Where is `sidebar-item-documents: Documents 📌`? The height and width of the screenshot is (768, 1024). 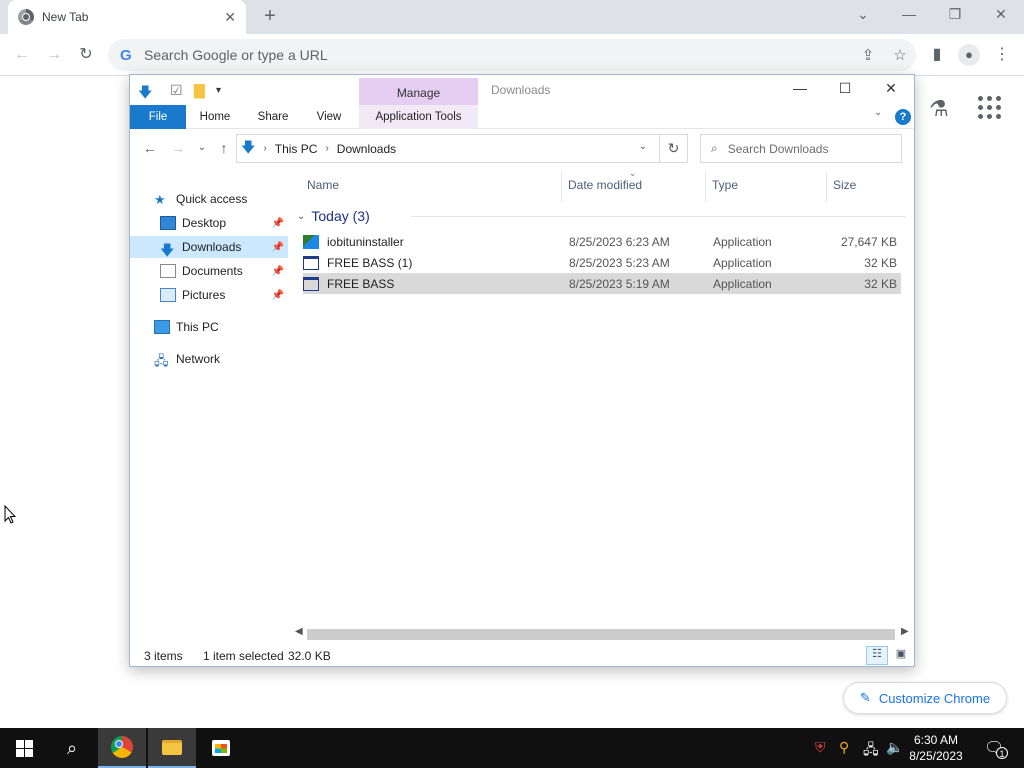 sidebar-item-documents: Documents 📌 is located at coordinates (224, 271).